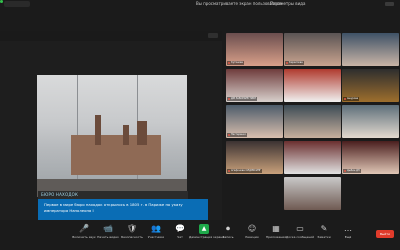 Image resolution: width=400 pixels, height=250 pixels. Describe the element at coordinates (180, 228) in the screenshot. I see `toolbar-icon: 💬` at that location.